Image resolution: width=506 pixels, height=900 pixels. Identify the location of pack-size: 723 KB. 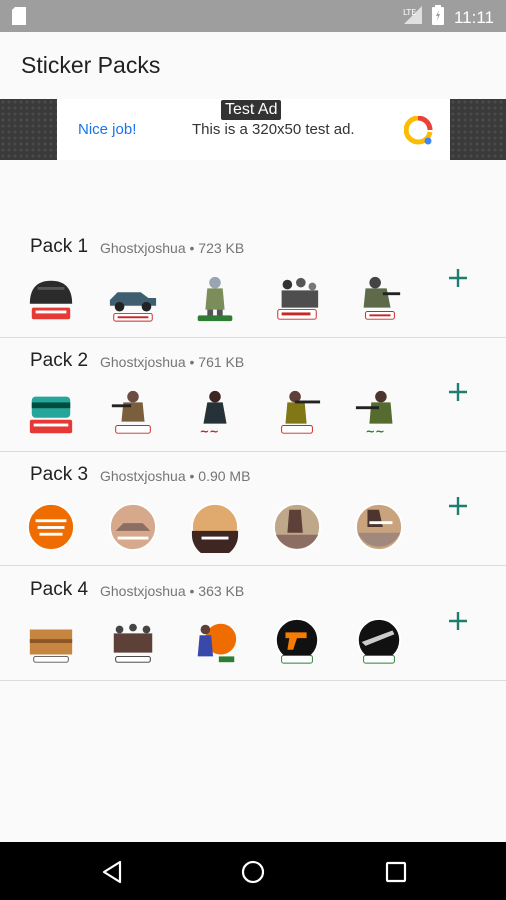
(221, 248).